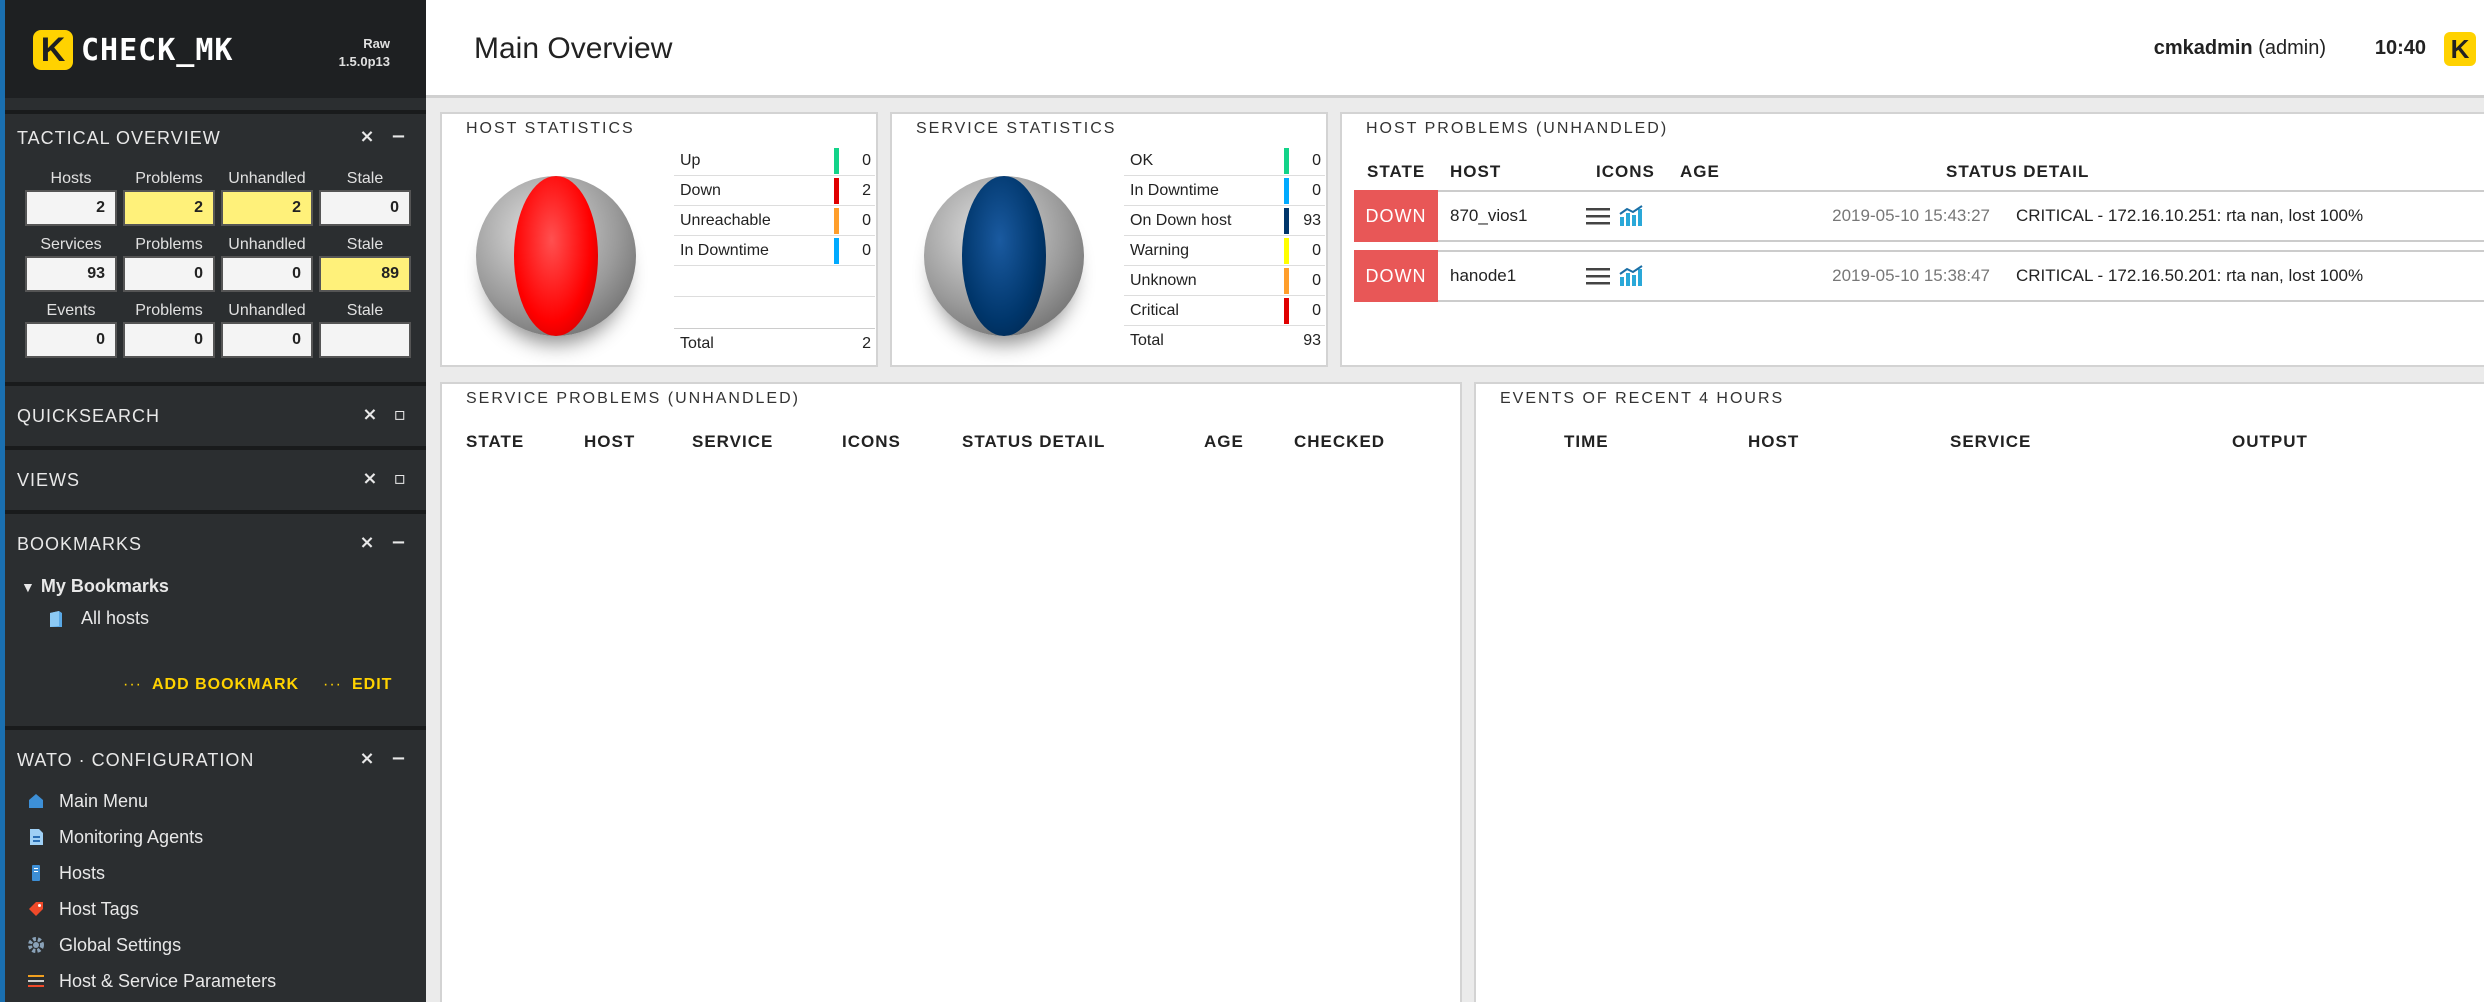 This screenshot has height=1002, width=2484. Describe the element at coordinates (71, 179) in the screenshot. I see `row-label-hosts: Hosts` at that location.